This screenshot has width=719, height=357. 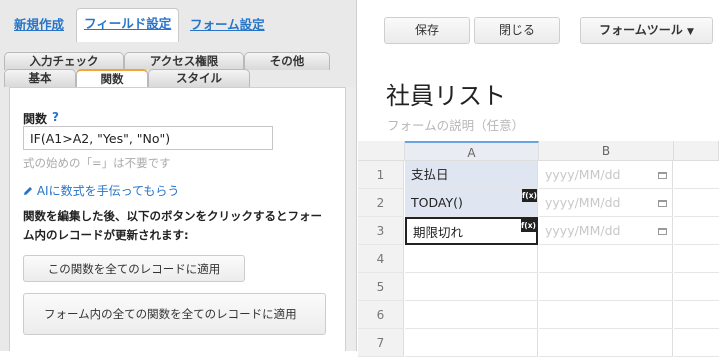 What do you see at coordinates (517, 30) in the screenshot?
I see `close-button: 閉じる` at bounding box center [517, 30].